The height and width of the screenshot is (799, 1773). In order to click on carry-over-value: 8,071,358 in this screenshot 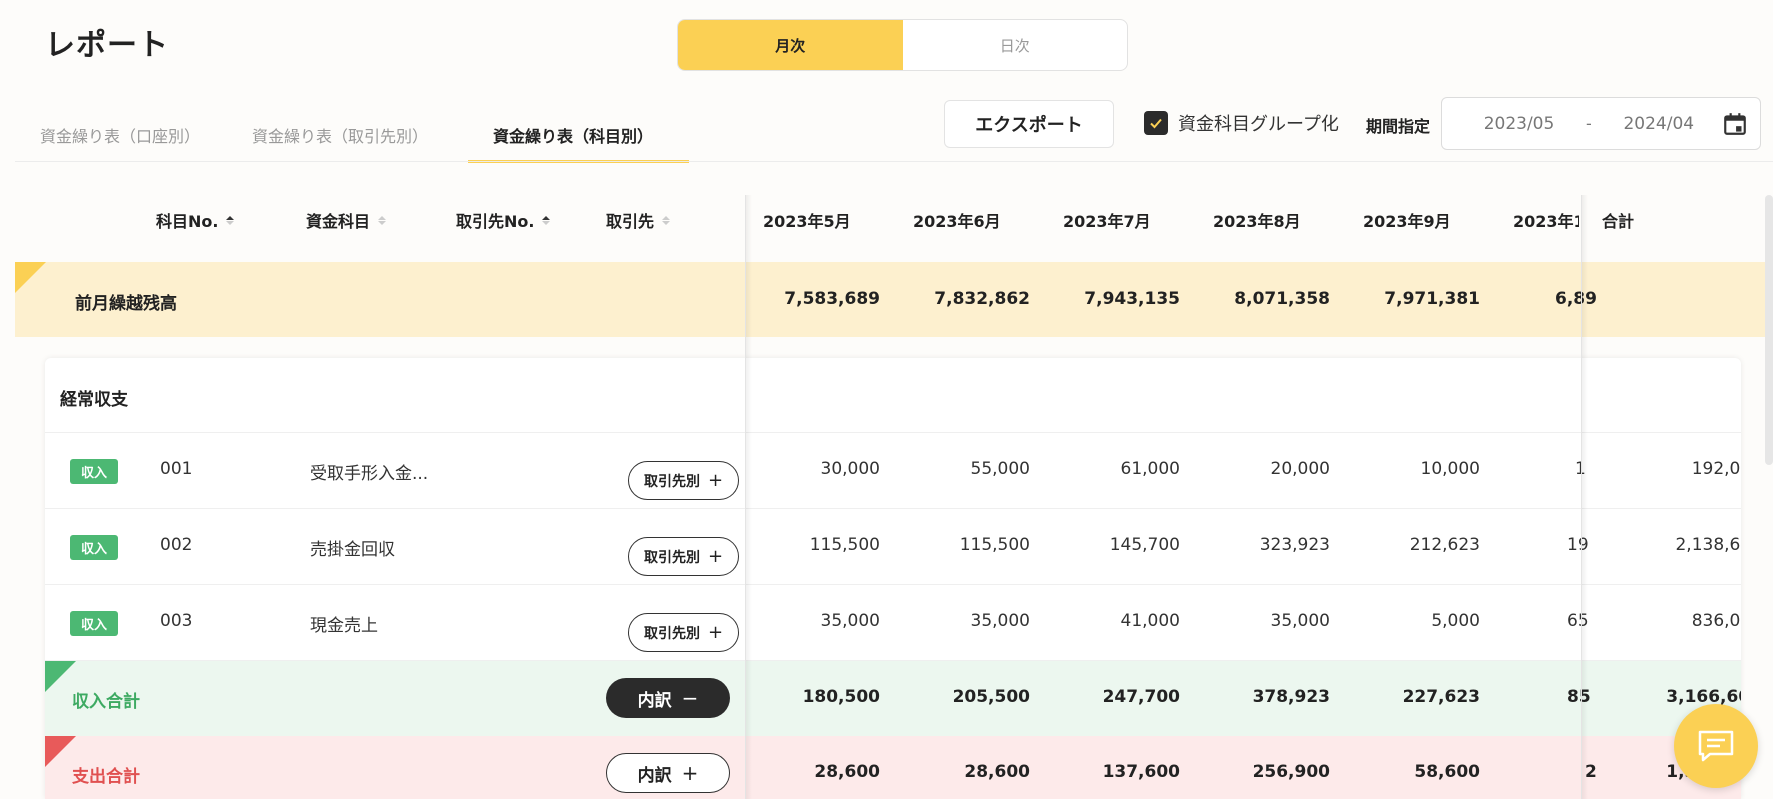, I will do `click(1282, 299)`.